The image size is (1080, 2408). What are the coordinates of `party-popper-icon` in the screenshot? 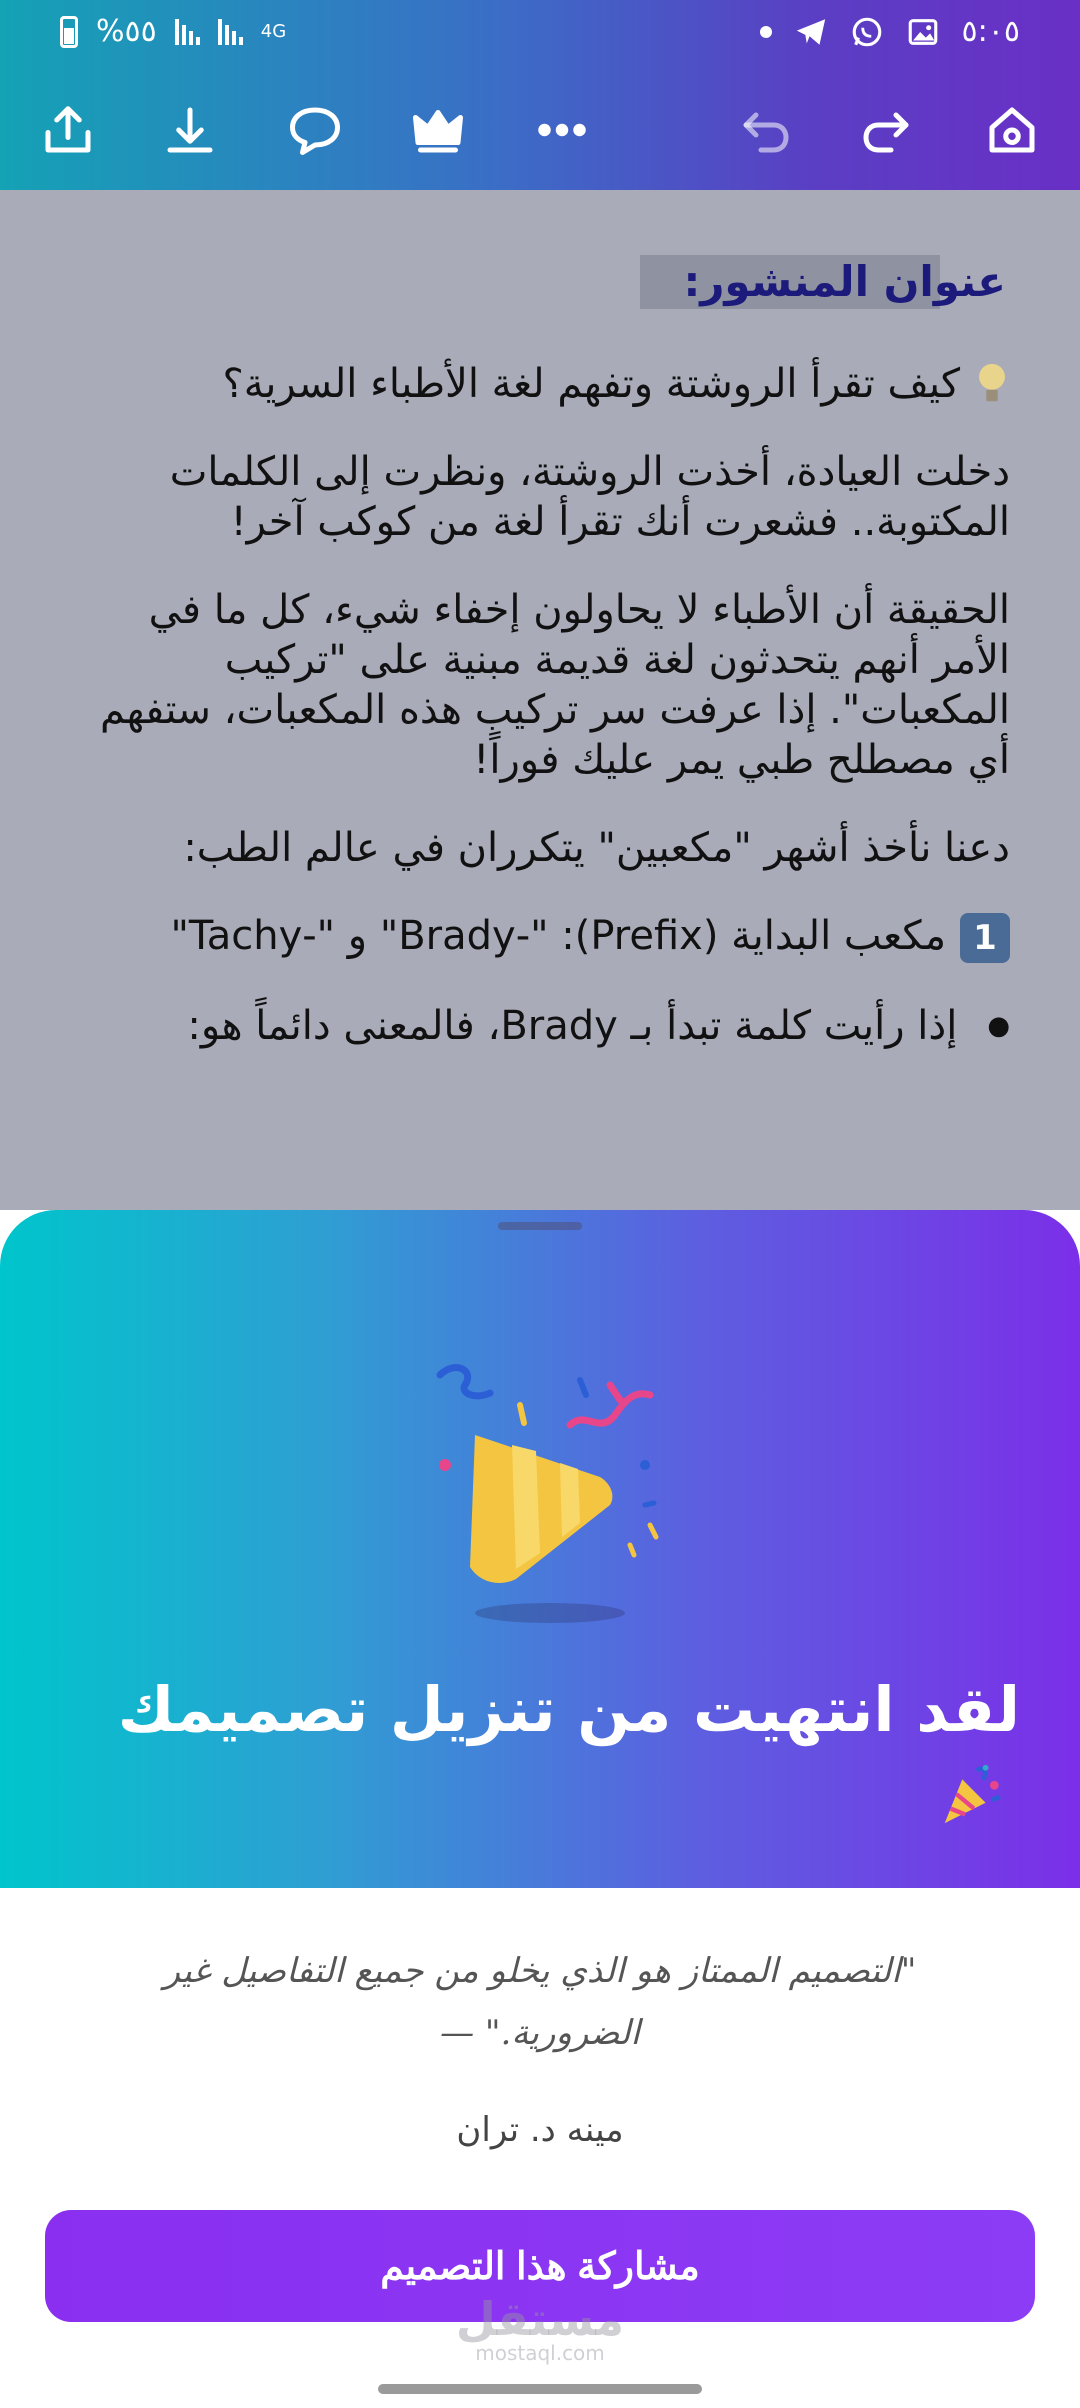 It's located at (972, 1794).